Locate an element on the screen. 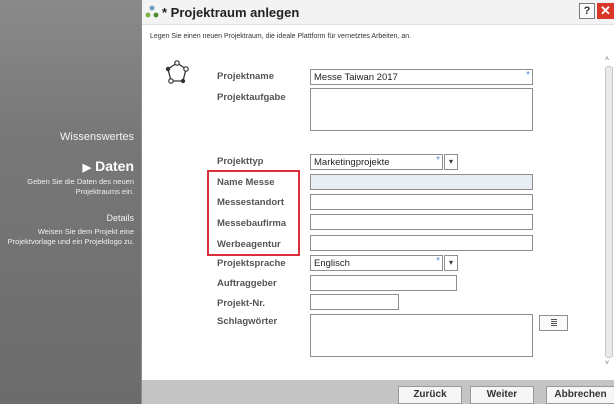  werbeagentur-input is located at coordinates (421, 243).